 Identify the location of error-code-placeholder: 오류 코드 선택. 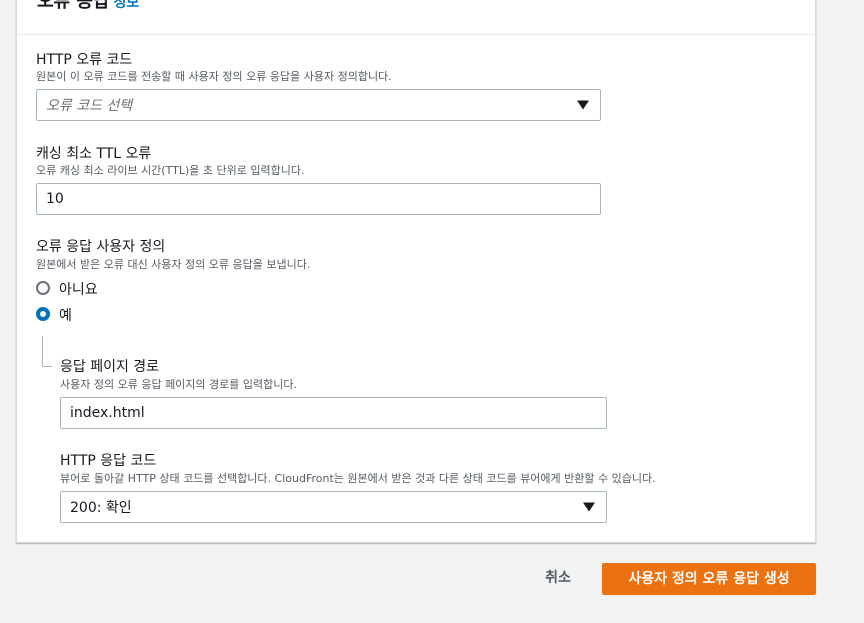
(89, 106).